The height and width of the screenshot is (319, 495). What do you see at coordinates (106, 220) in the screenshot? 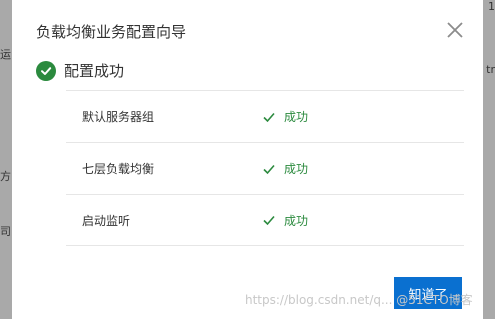
I see `result-label: 启动监听` at bounding box center [106, 220].